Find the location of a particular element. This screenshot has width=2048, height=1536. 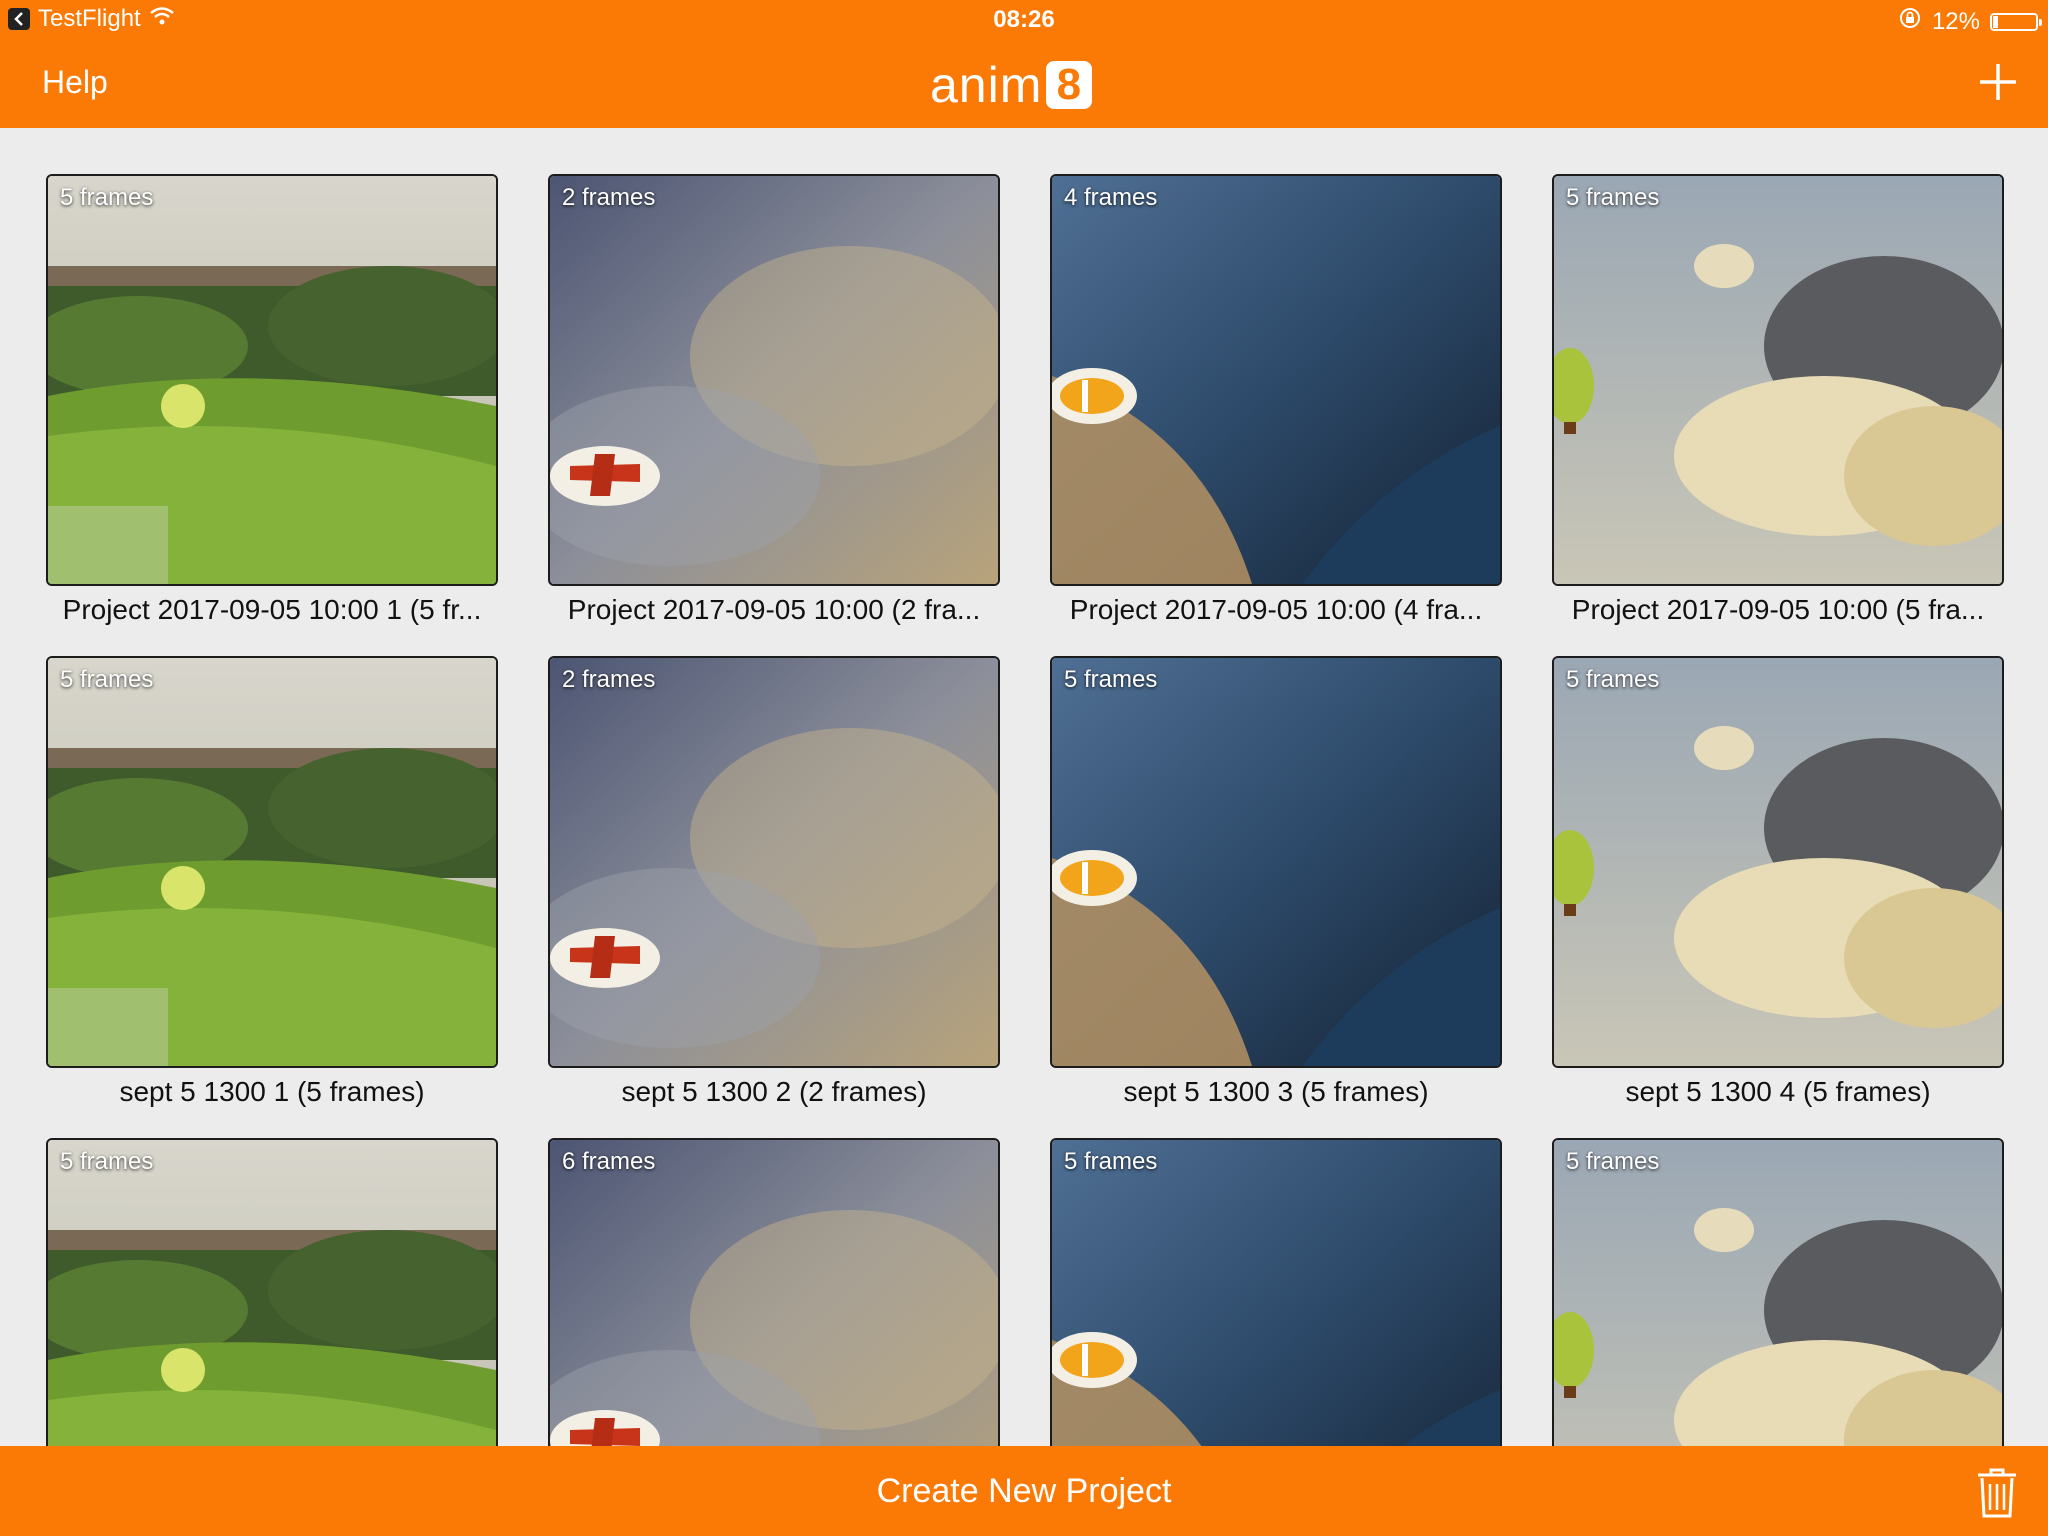

project-card: 6 frames is located at coordinates (774, 1292).